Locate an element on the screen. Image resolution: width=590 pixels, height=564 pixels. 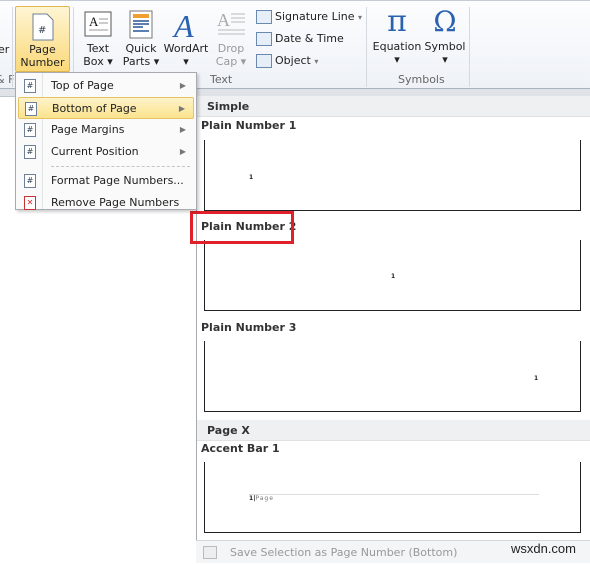
save-selection-label: Save Selection as Page Number (Bottom) is located at coordinates (344, 552).